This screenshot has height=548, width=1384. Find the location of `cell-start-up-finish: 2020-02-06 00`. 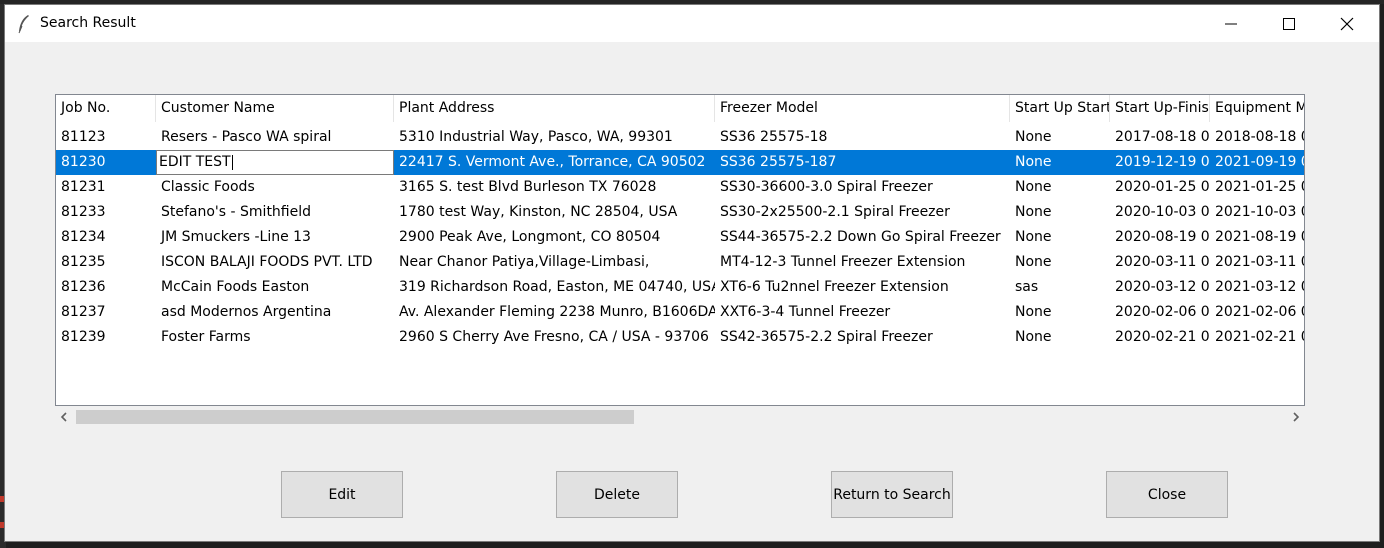

cell-start-up-finish: 2020-02-06 00 is located at coordinates (1162, 312).